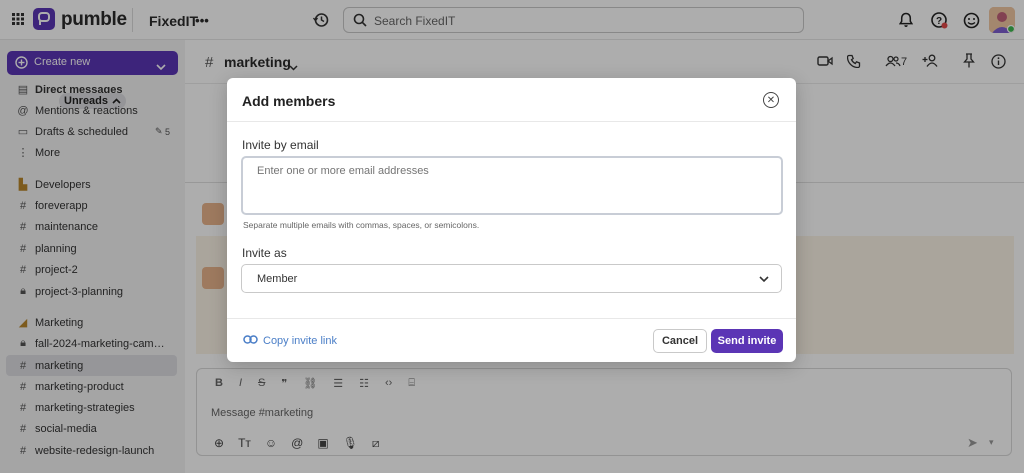 The height and width of the screenshot is (473, 1024). What do you see at coordinates (747, 341) in the screenshot?
I see `send-invite-button: Send invite` at bounding box center [747, 341].